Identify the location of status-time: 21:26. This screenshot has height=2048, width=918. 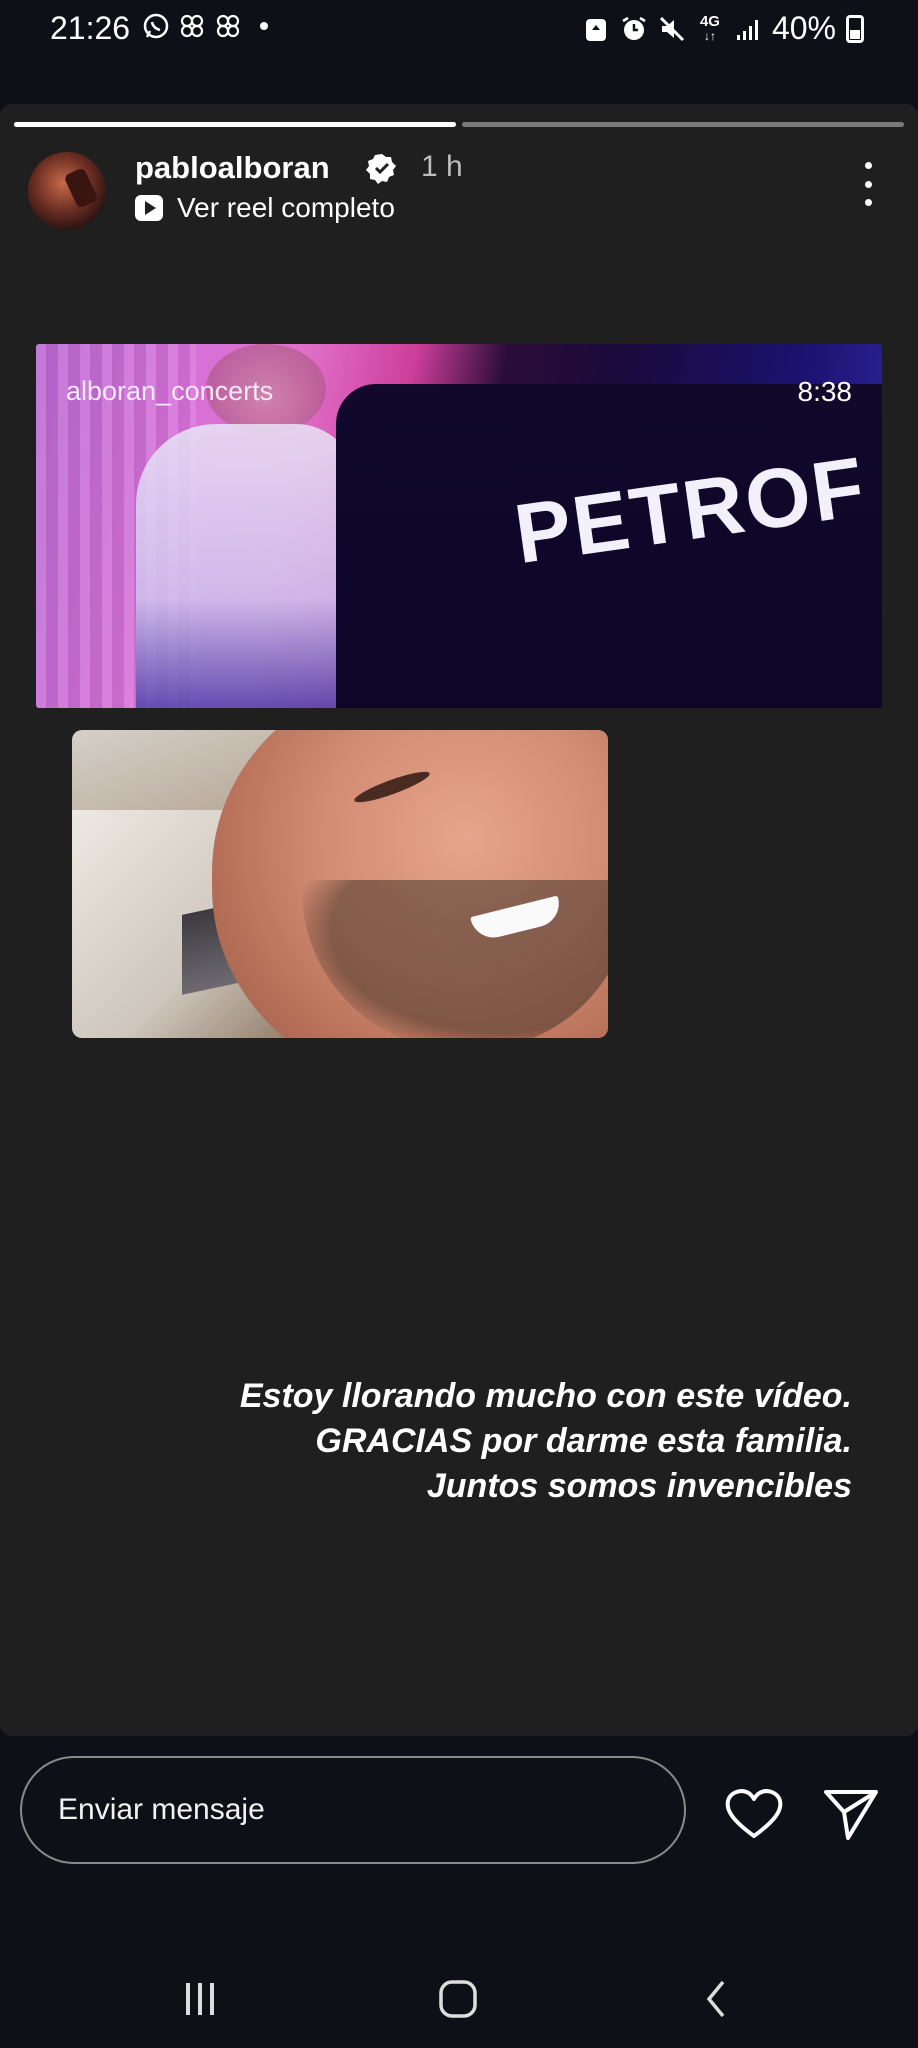
(90, 28).